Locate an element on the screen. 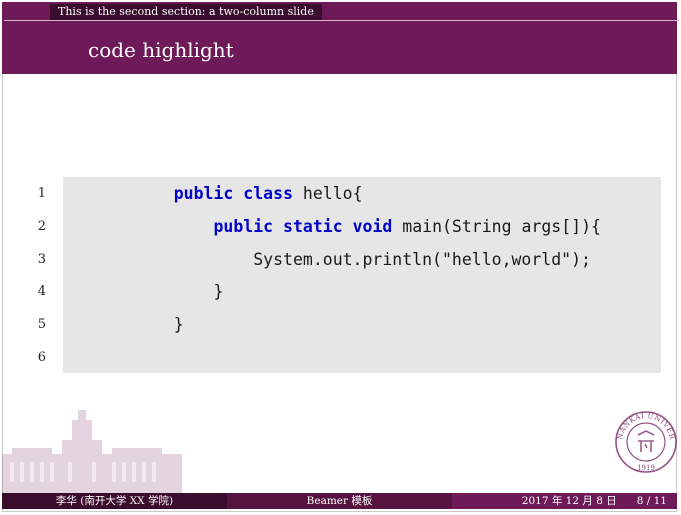 The image size is (681, 515). line-number: 5 is located at coordinates (41, 325).